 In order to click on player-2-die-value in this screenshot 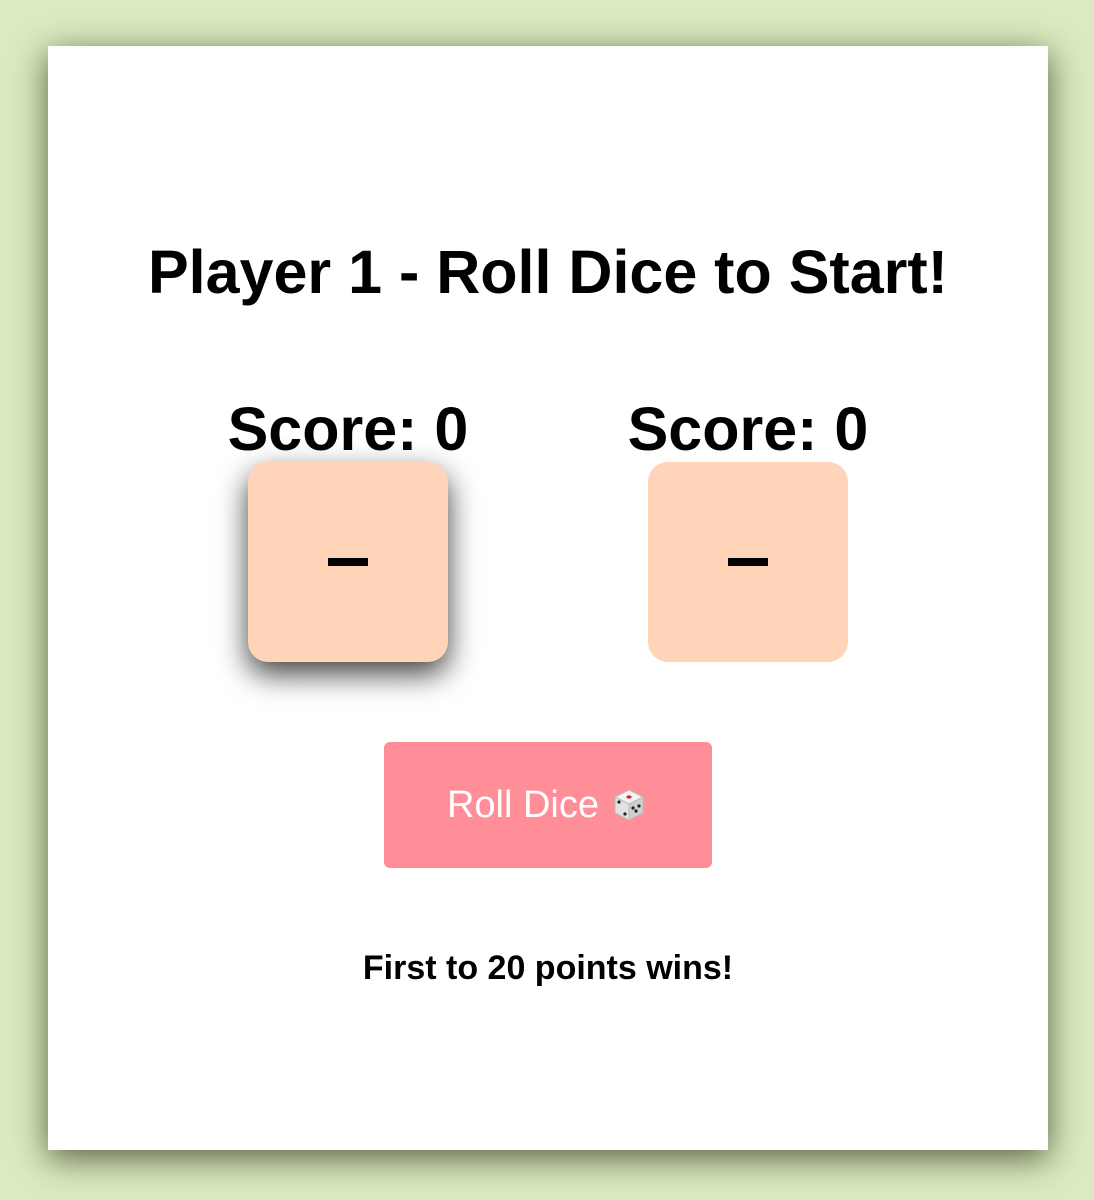, I will do `click(748, 562)`.